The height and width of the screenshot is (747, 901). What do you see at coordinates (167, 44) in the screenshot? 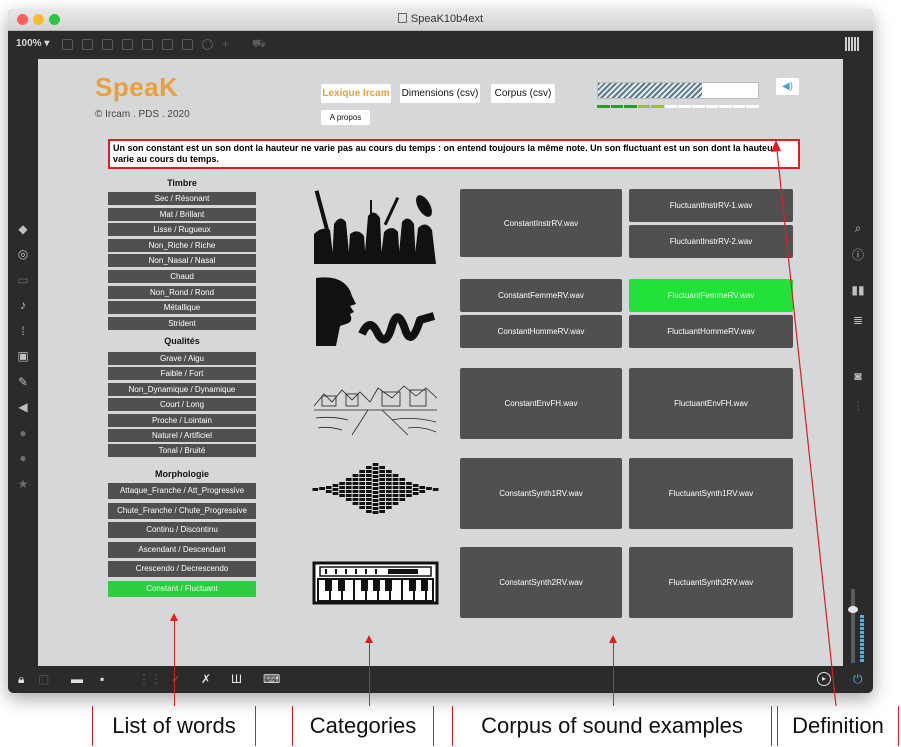
I see `toggle-icon` at bounding box center [167, 44].